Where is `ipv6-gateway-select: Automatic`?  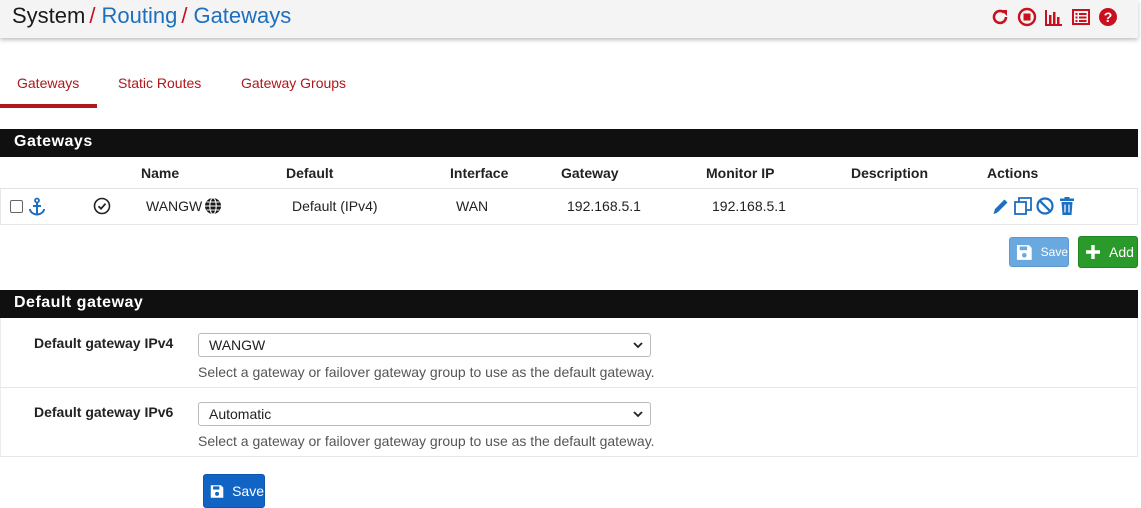
ipv6-gateway-select: Automatic is located at coordinates (424, 414).